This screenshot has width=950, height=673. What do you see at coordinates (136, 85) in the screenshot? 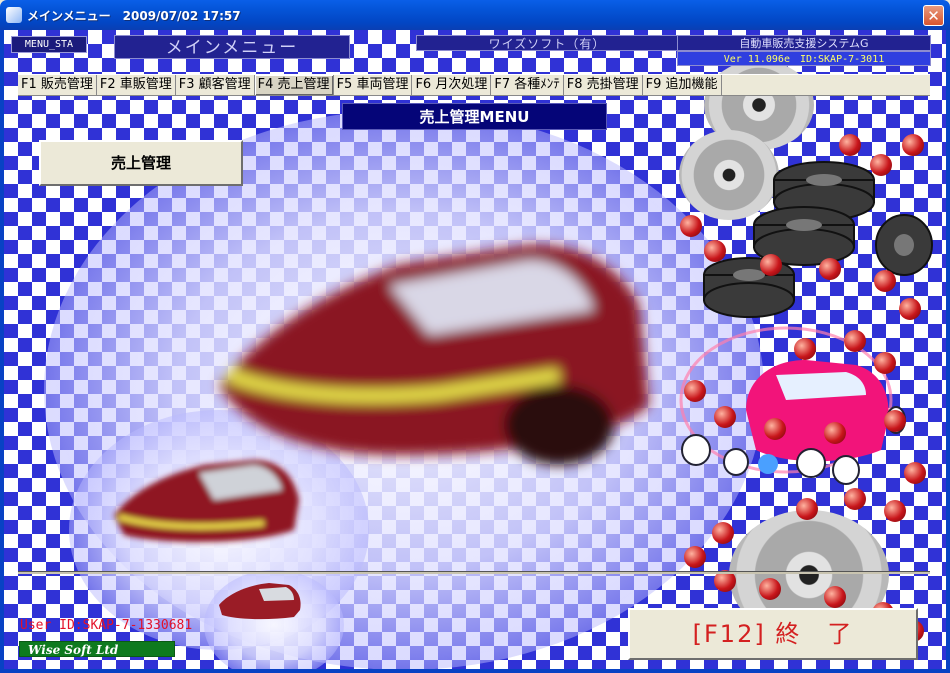
I see `tab-f2-car-sales: F2 車販管理` at bounding box center [136, 85].